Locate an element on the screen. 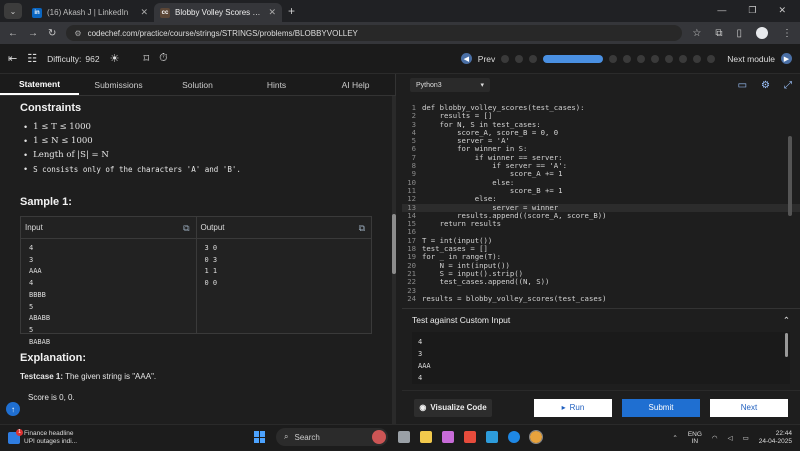  close-window-icon: ✕ is located at coordinates (782, 10).